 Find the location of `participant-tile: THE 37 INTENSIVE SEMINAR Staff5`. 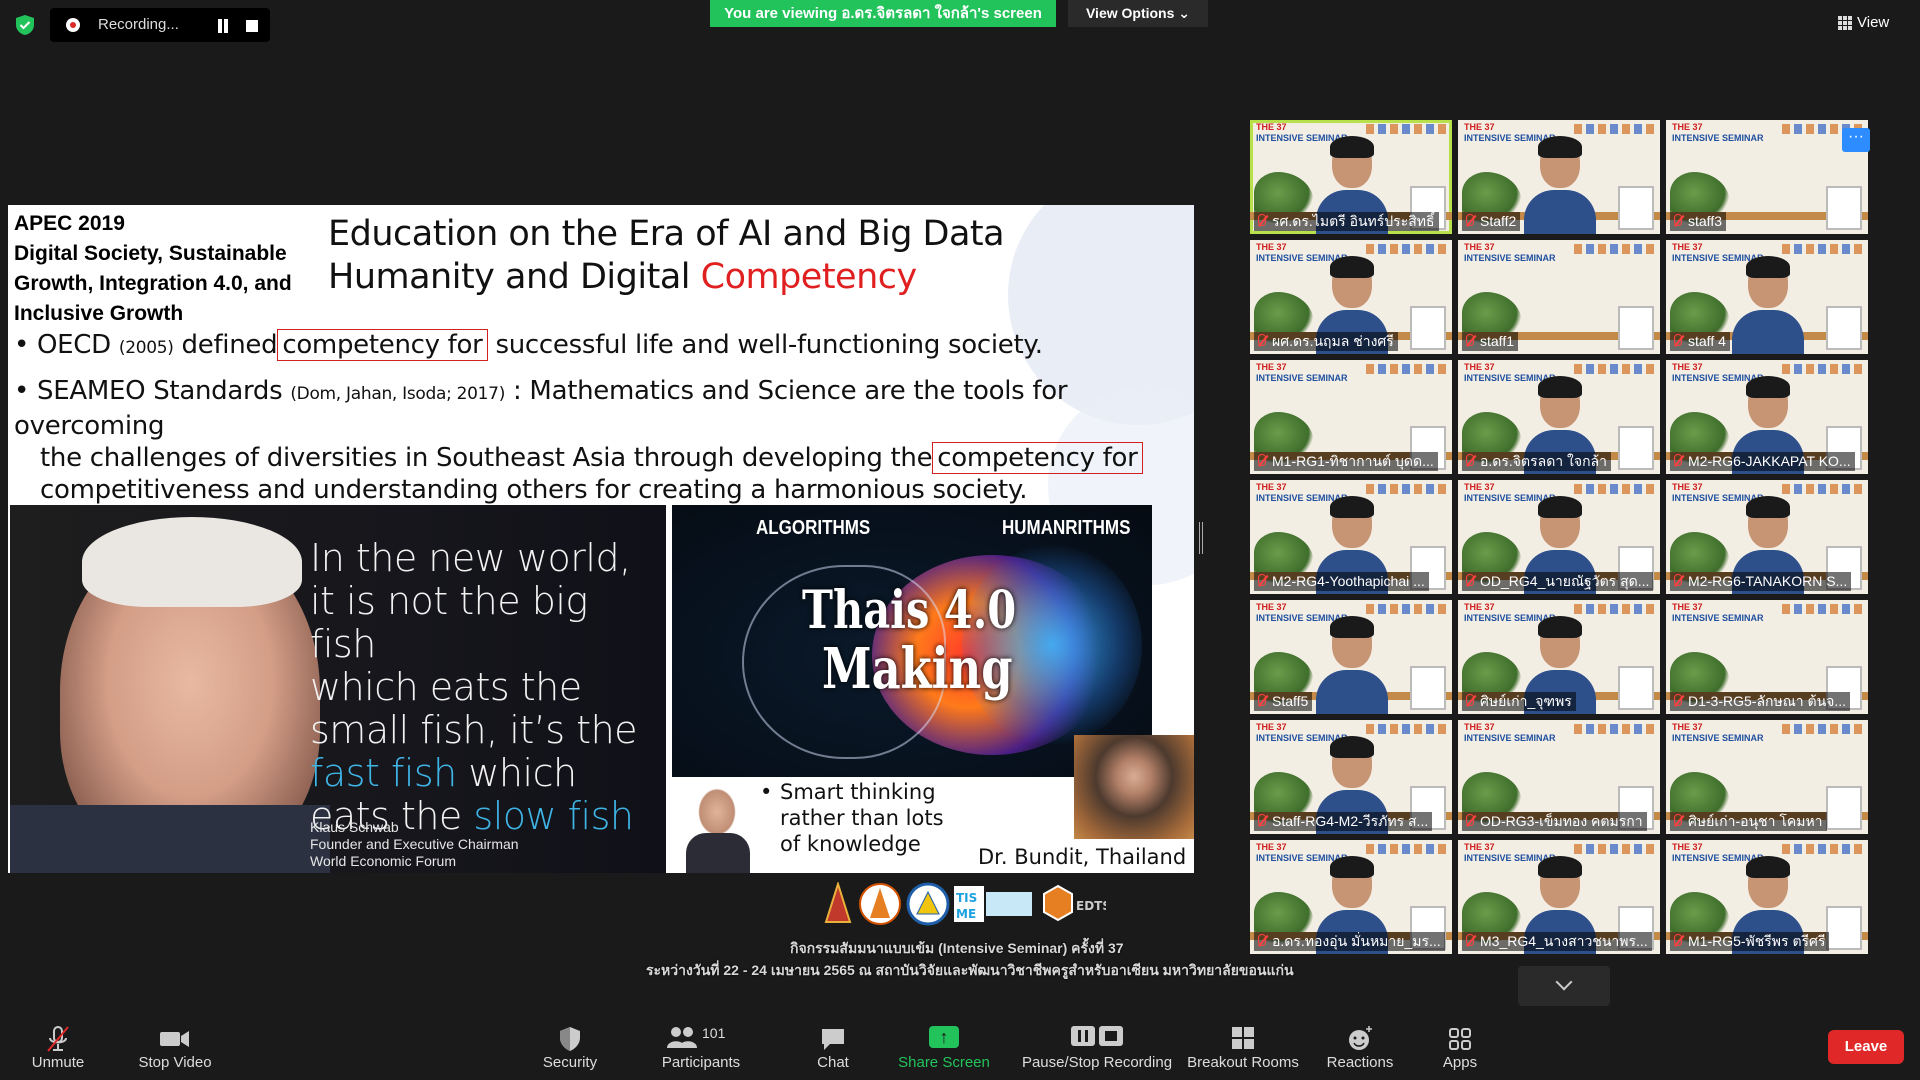

participant-tile: THE 37 INTENSIVE SEMINAR Staff5 is located at coordinates (1351, 657).